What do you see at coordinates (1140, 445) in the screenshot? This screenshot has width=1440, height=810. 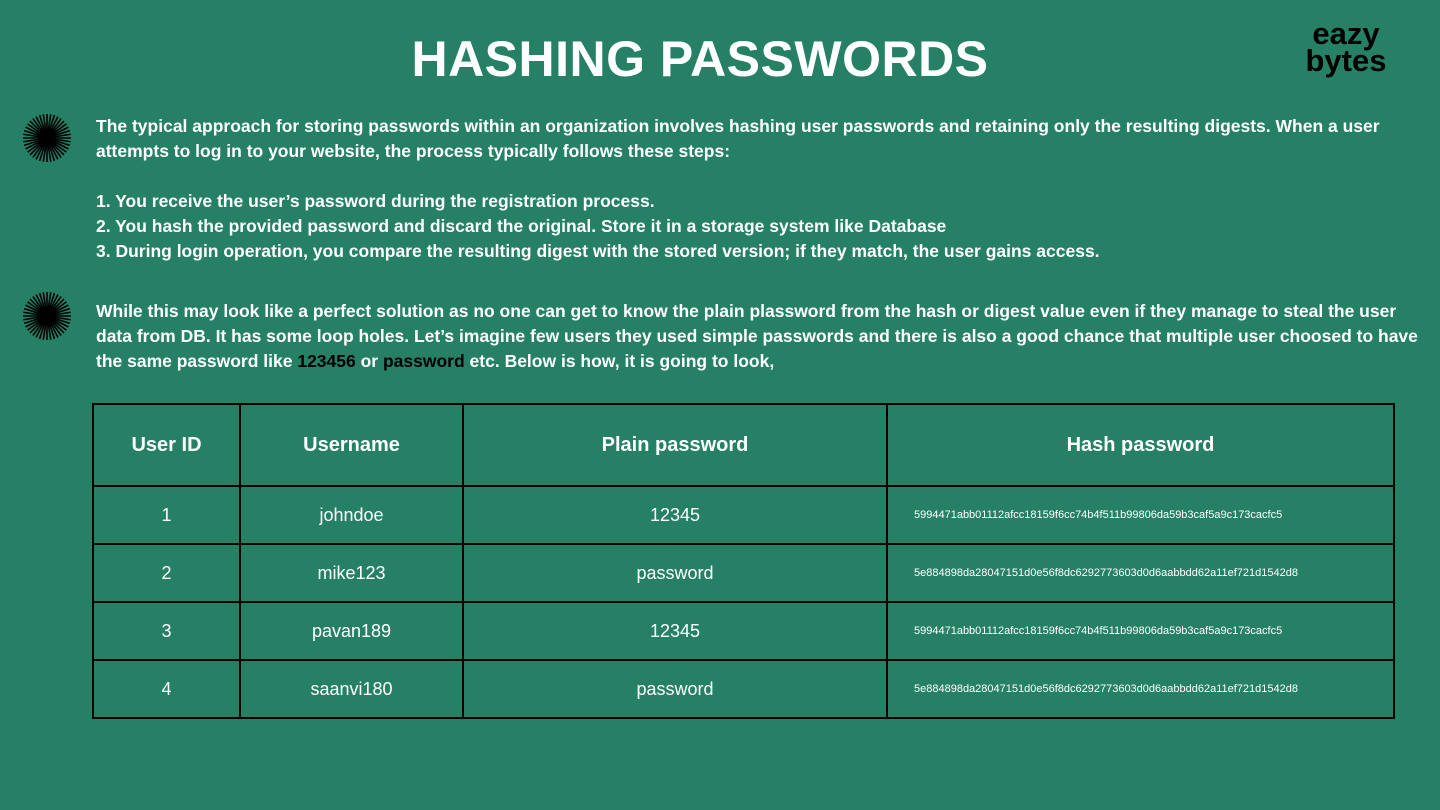 I see `header-hash-password: Hash password` at bounding box center [1140, 445].